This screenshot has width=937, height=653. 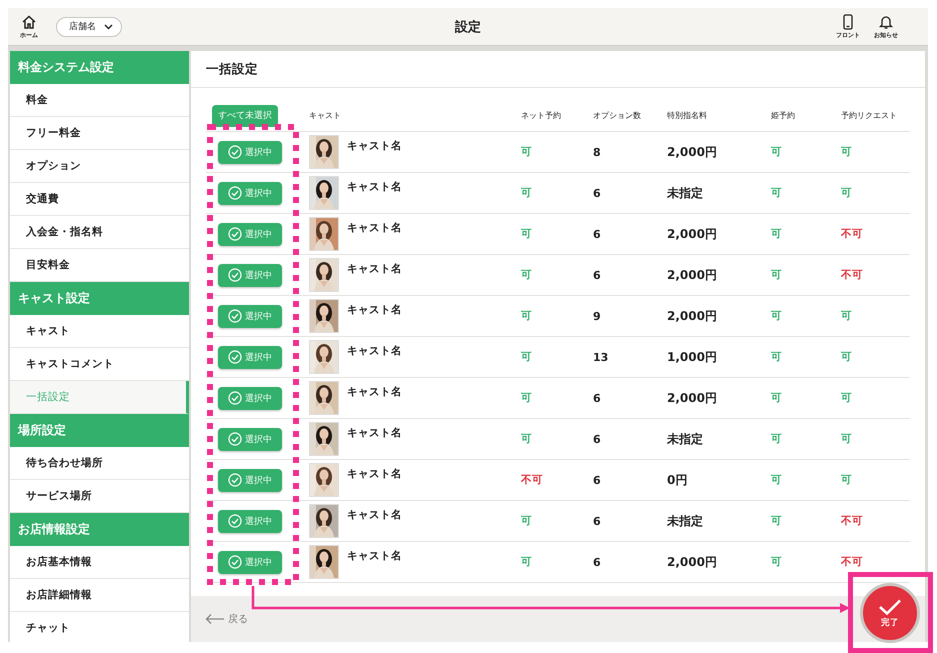 I want to click on sidebar-section-header: キャスト設定, so click(x=99, y=298).